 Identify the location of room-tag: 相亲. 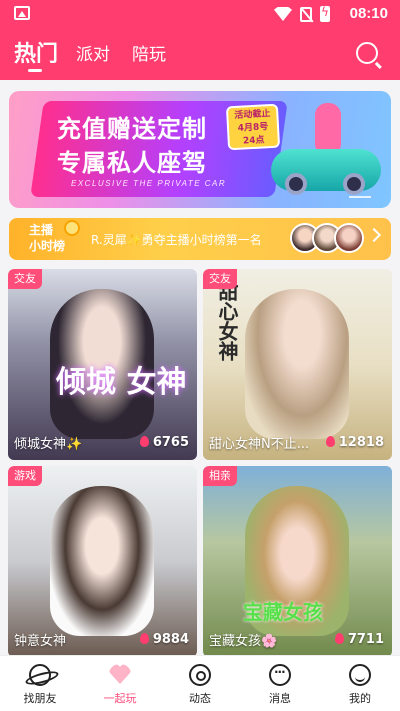
(220, 476).